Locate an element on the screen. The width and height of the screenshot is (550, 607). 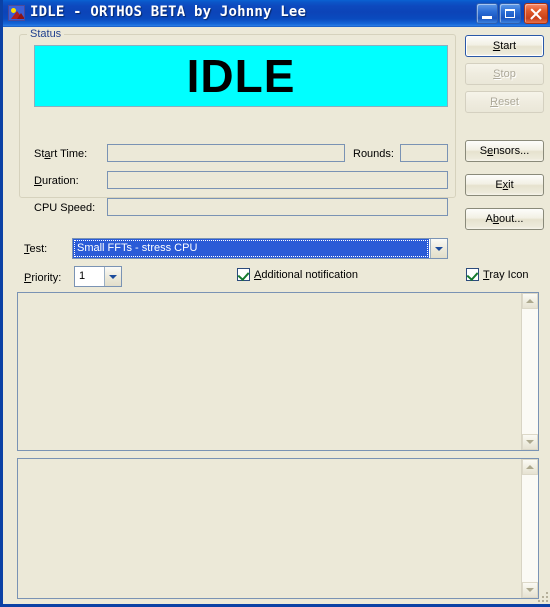
tray-icon-checkbox: Tray Icon is located at coordinates (497, 275).